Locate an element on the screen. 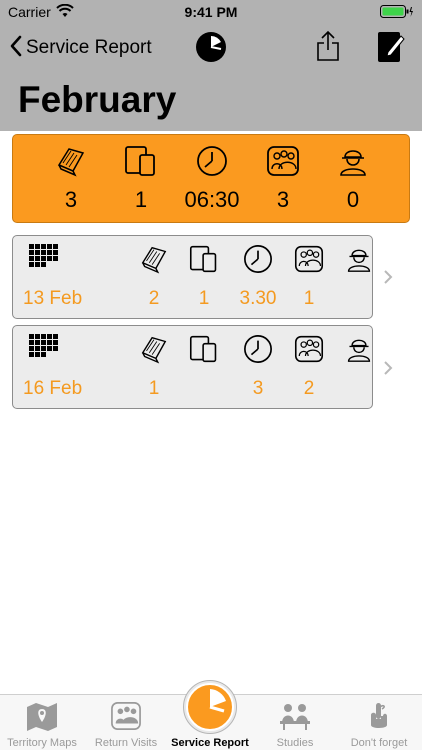  tab-dont-forget: Don't forget is located at coordinates (379, 722).